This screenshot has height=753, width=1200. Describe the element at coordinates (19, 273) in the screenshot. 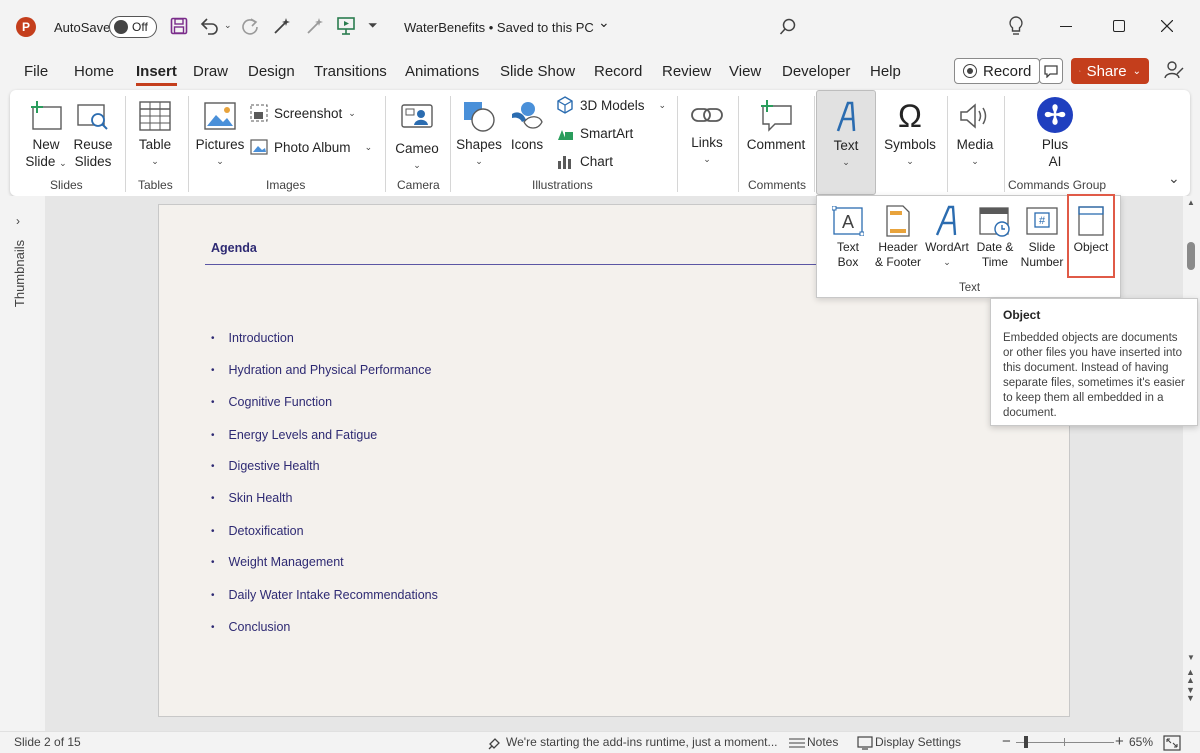

I see `thumbnails-label: Thumbnails` at that location.